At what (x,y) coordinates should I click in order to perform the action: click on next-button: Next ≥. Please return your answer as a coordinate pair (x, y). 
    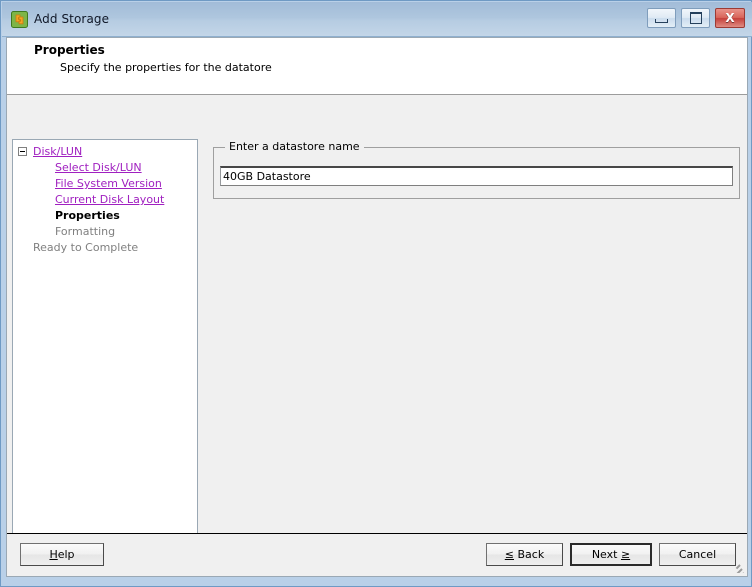
    Looking at the image, I should click on (611, 554).